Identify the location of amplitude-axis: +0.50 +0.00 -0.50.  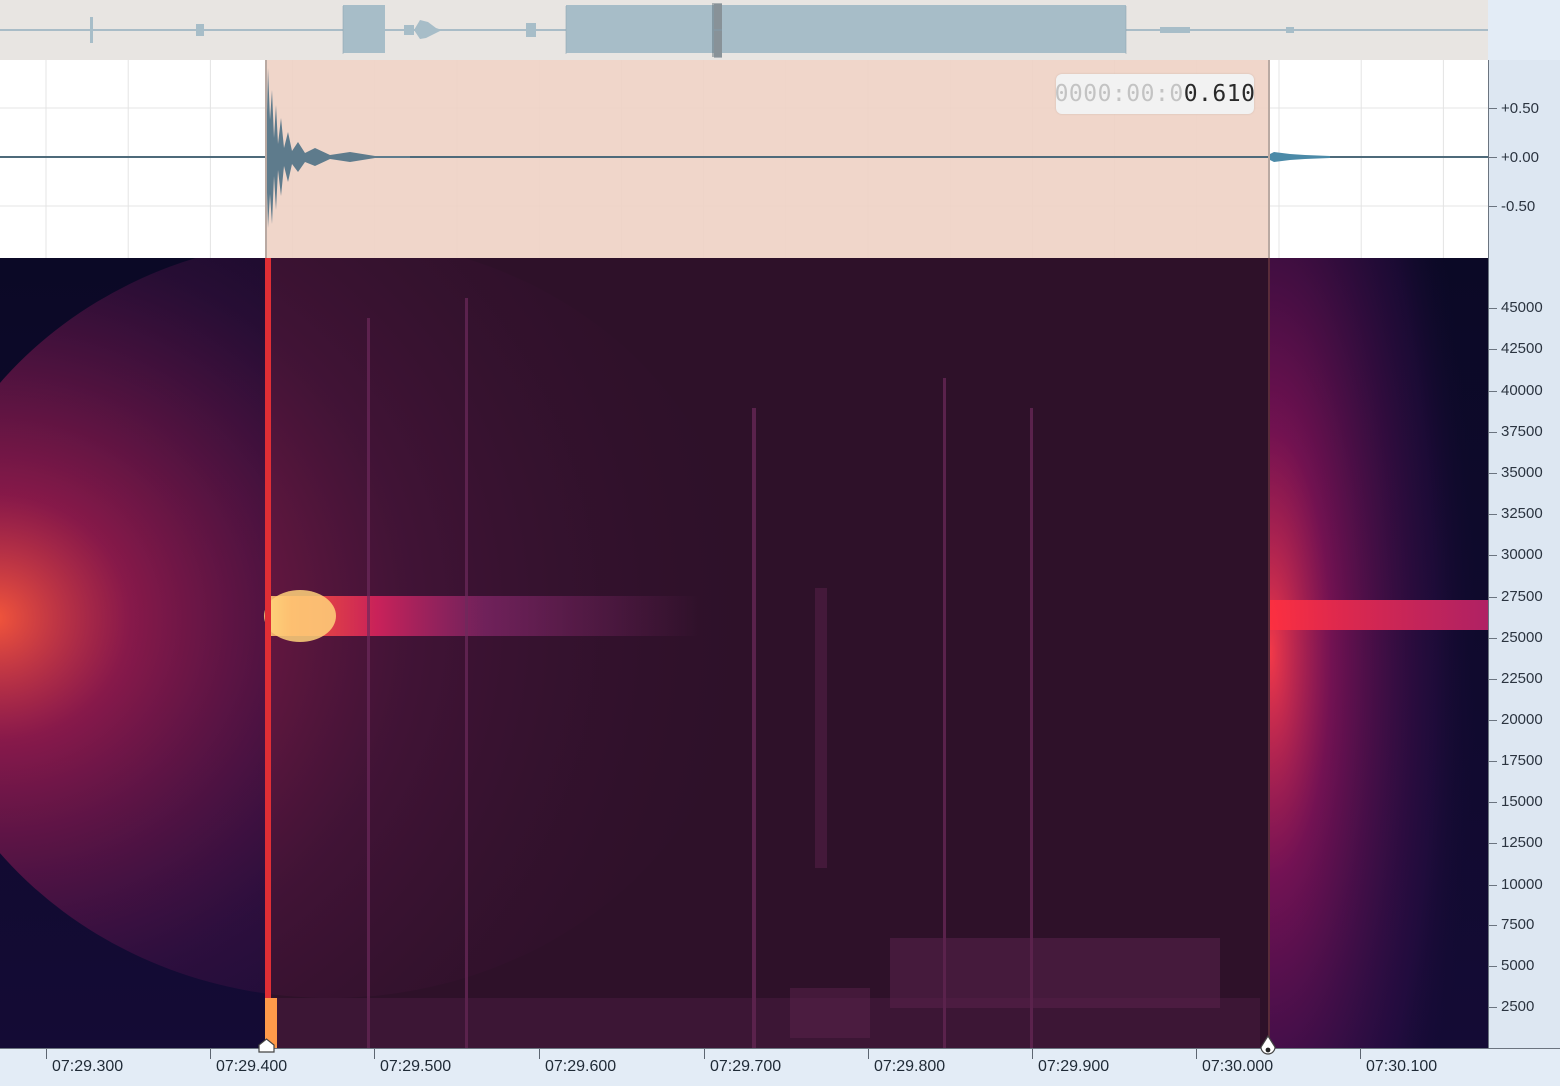
(1524, 159).